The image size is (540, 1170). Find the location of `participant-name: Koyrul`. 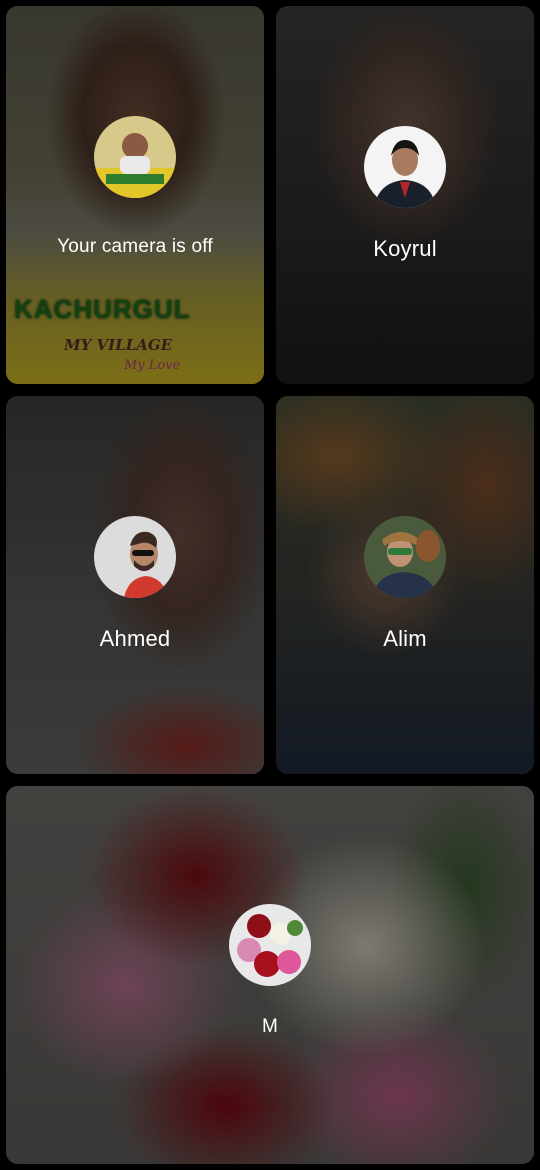

participant-name: Koyrul is located at coordinates (405, 248).